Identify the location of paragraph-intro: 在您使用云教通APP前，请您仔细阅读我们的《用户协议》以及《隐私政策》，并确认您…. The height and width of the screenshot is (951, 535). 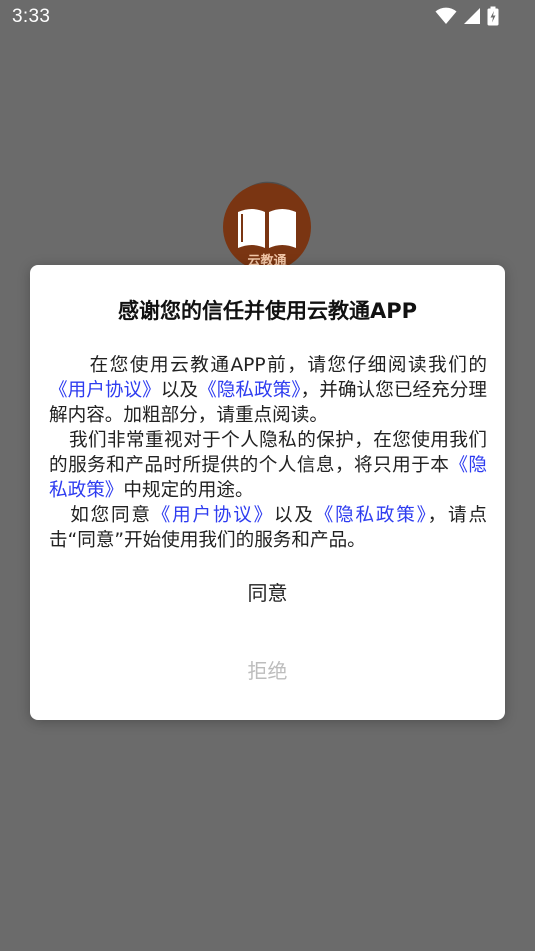
(268, 390).